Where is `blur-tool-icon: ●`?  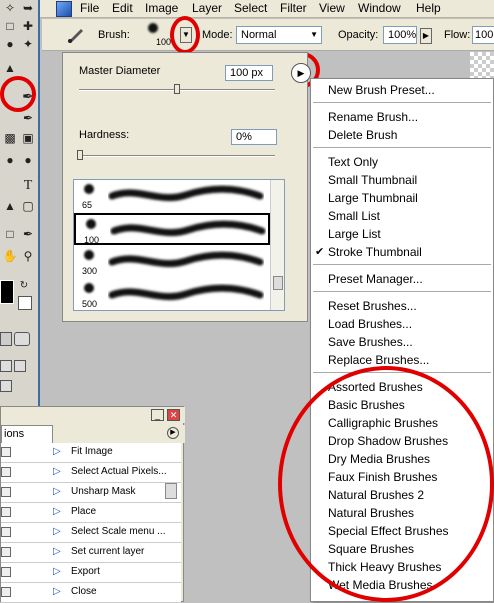
blur-tool-icon: ● is located at coordinates (10, 160).